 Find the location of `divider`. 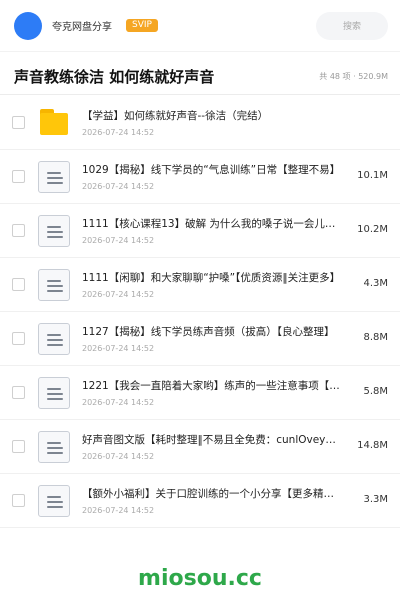

divider is located at coordinates (200, 94).